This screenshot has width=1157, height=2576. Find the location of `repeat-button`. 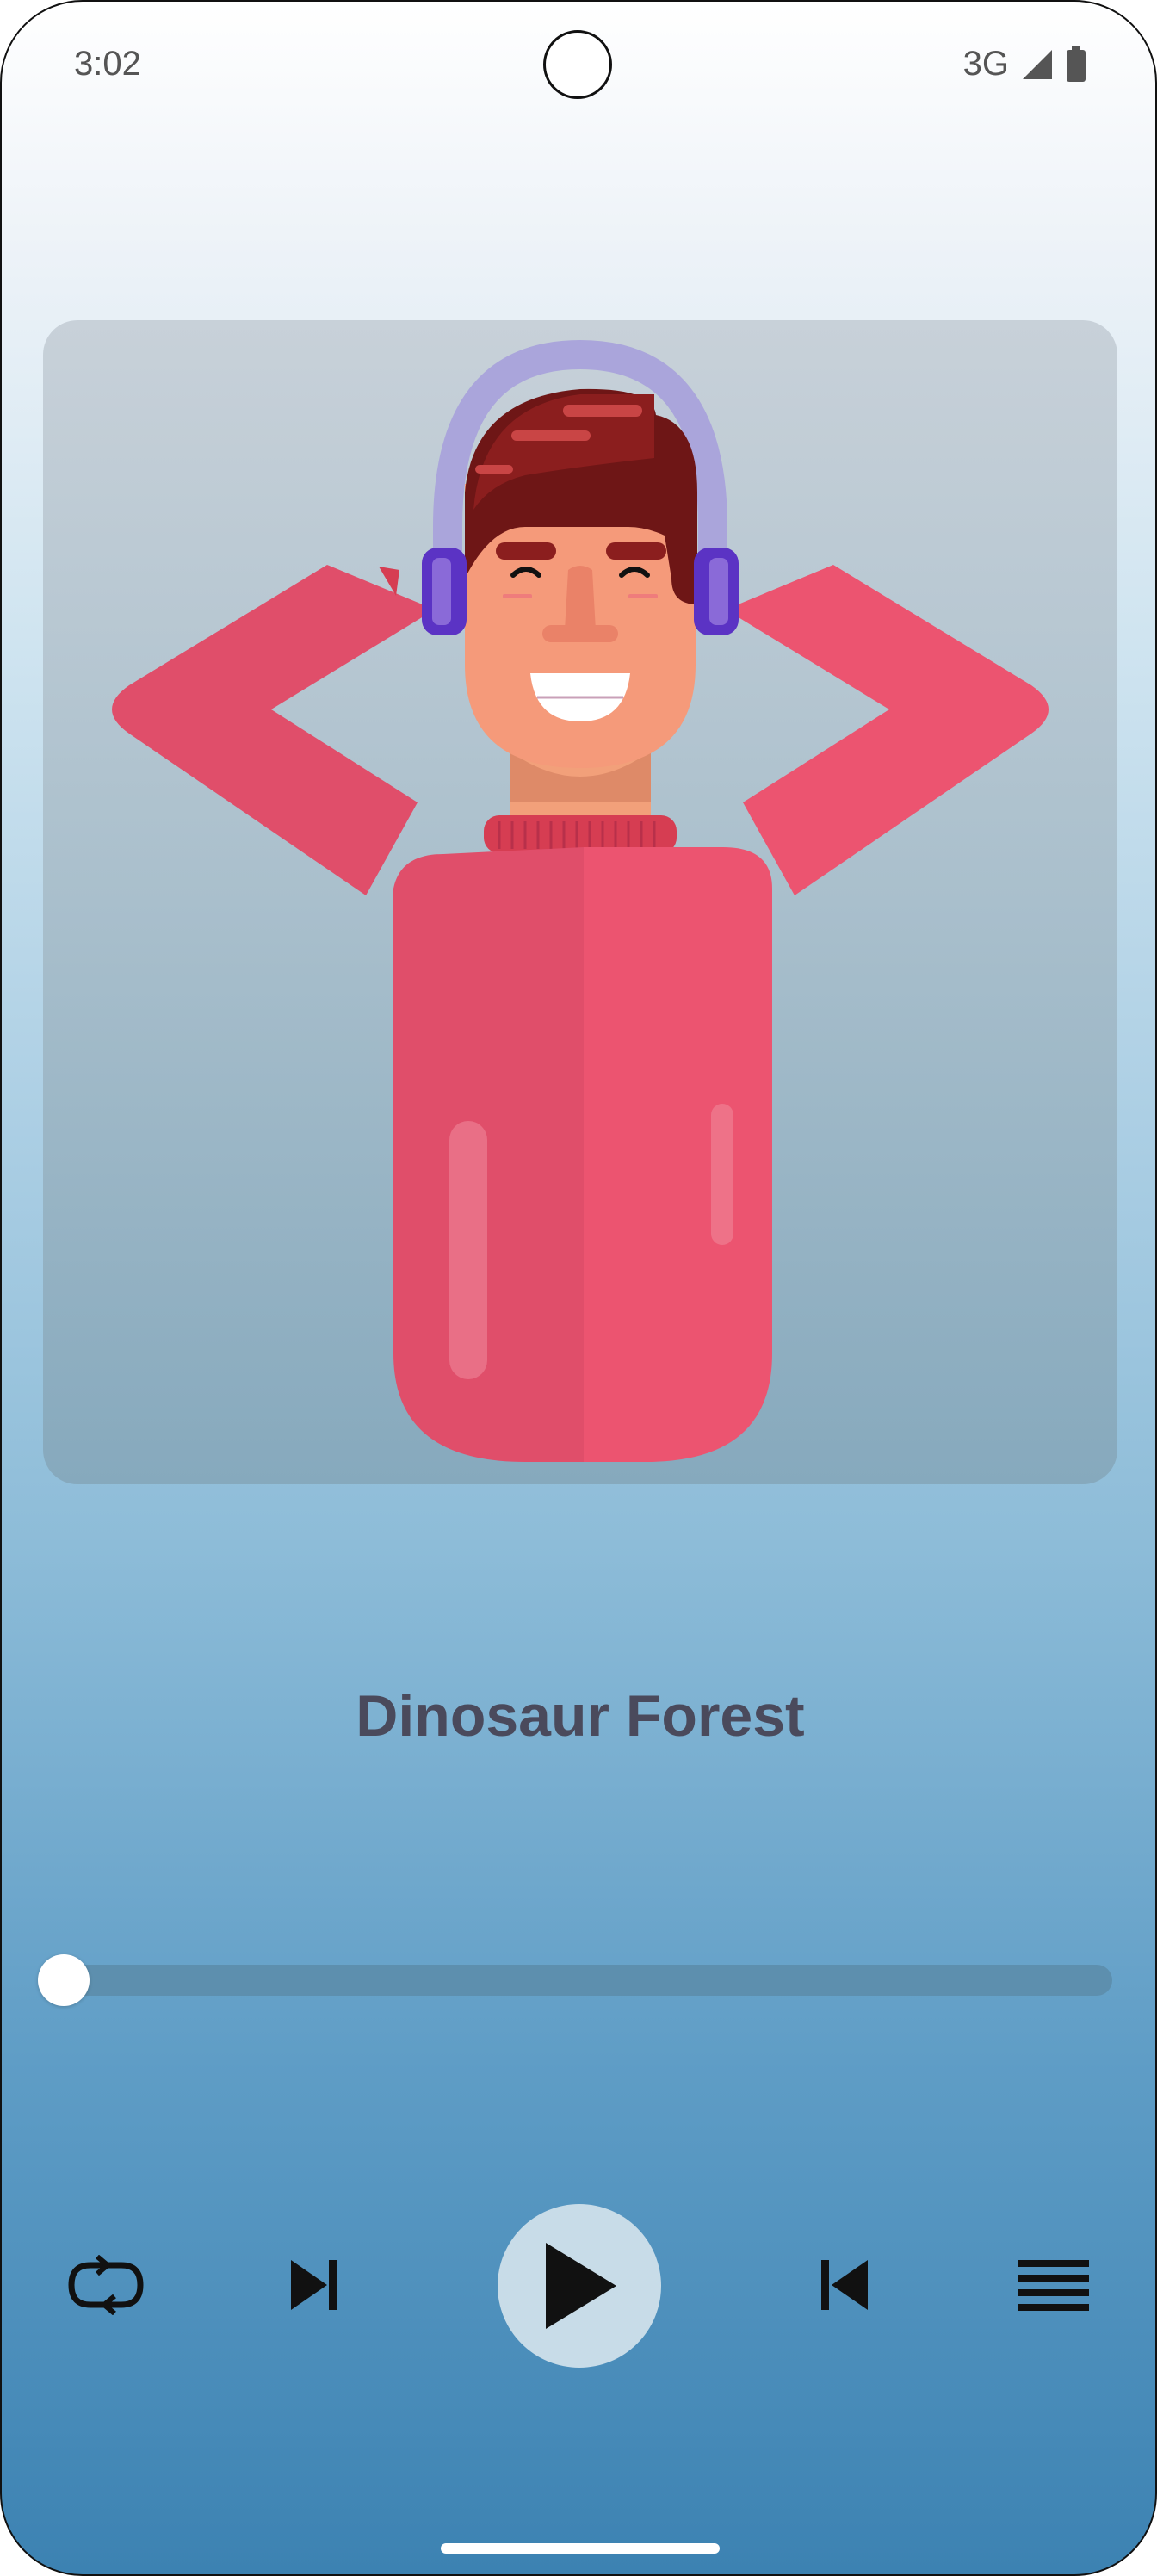

repeat-button is located at coordinates (106, 2285).